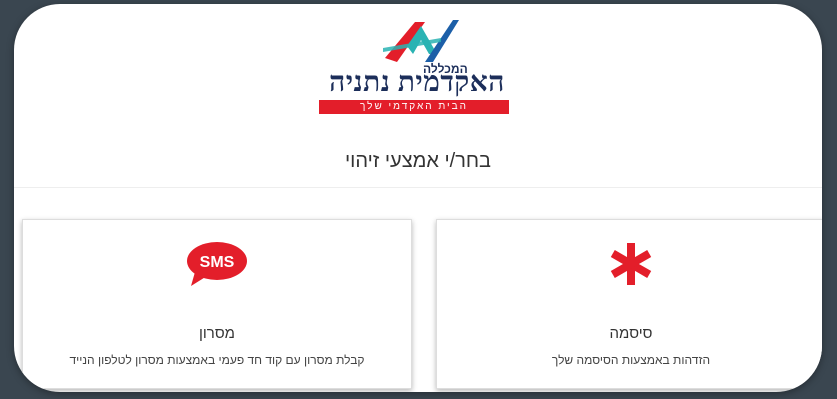 The height and width of the screenshot is (399, 837). I want to click on password-option-description: הזדהות באמצעות הסיסמה שלך, so click(631, 360).